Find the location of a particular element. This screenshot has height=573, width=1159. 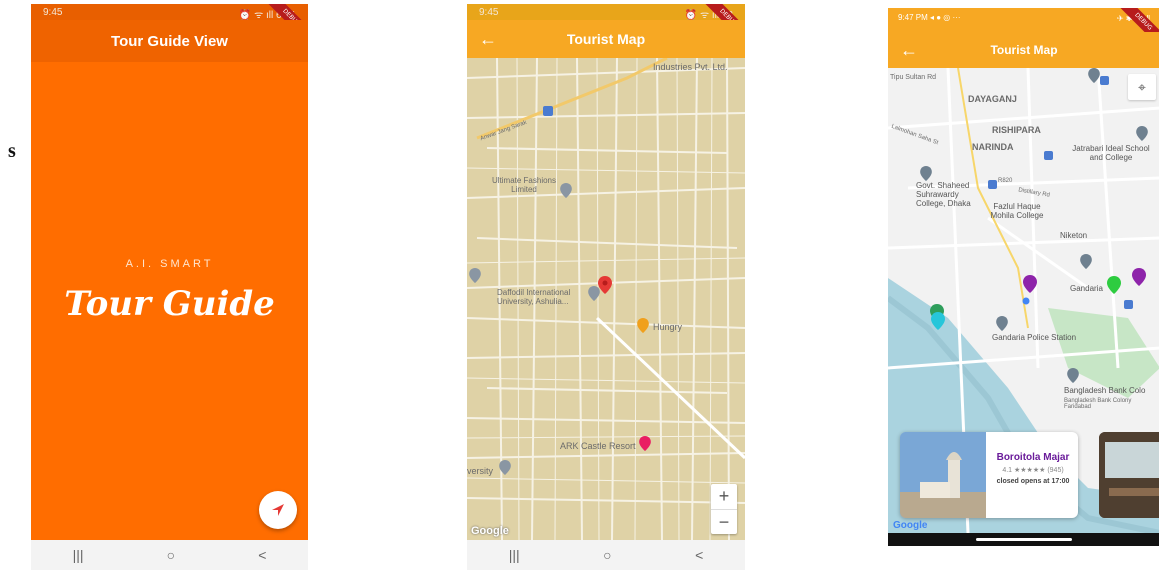

map-label: Ultimate Fashions Limited is located at coordinates (524, 185).